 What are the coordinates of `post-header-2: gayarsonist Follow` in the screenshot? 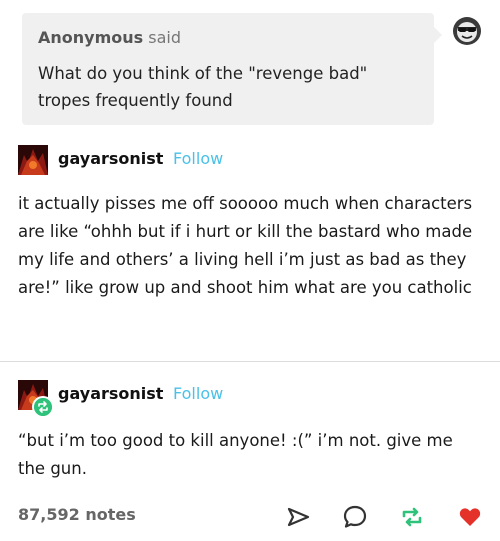 It's located at (148, 399).